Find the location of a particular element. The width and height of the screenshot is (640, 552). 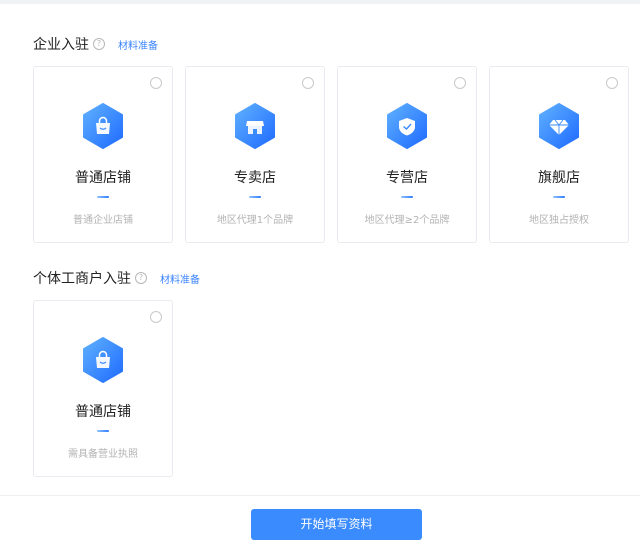

shield-icon is located at coordinates (407, 126).